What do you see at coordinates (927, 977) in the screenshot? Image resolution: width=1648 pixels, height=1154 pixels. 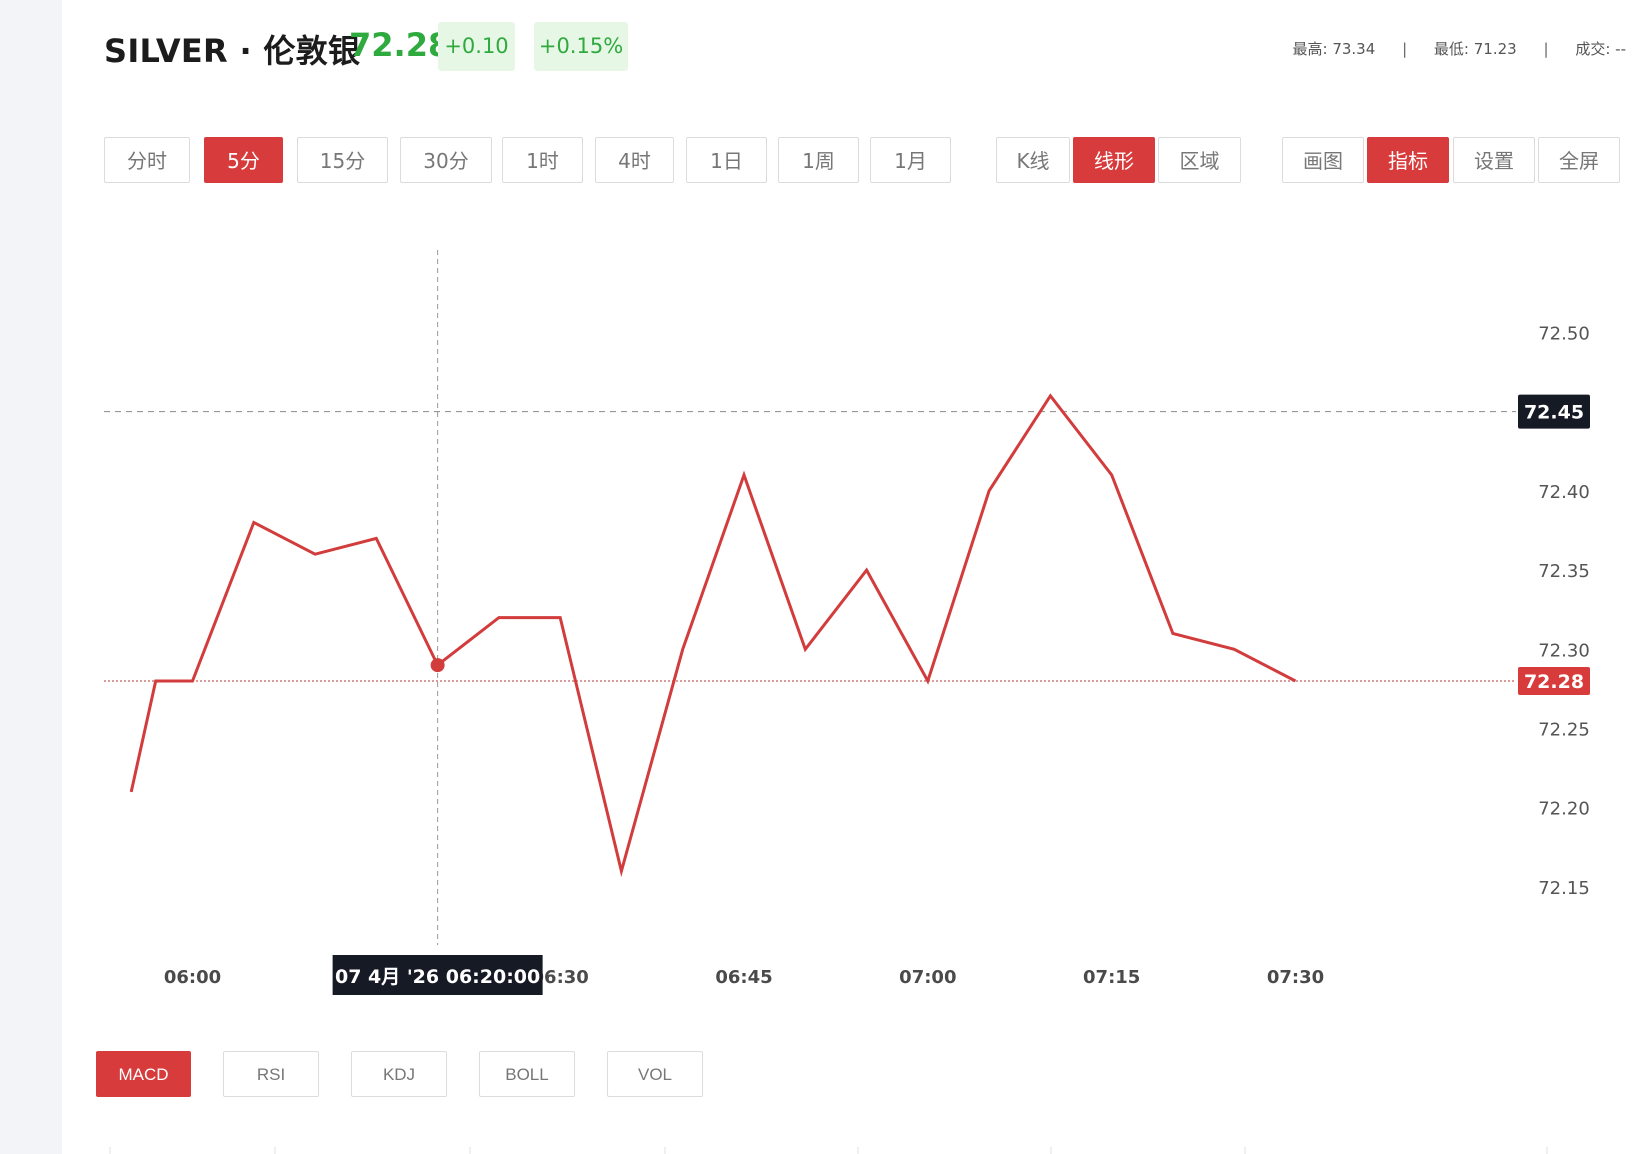 I see `x-axis-tick-label: 07:00` at bounding box center [927, 977].